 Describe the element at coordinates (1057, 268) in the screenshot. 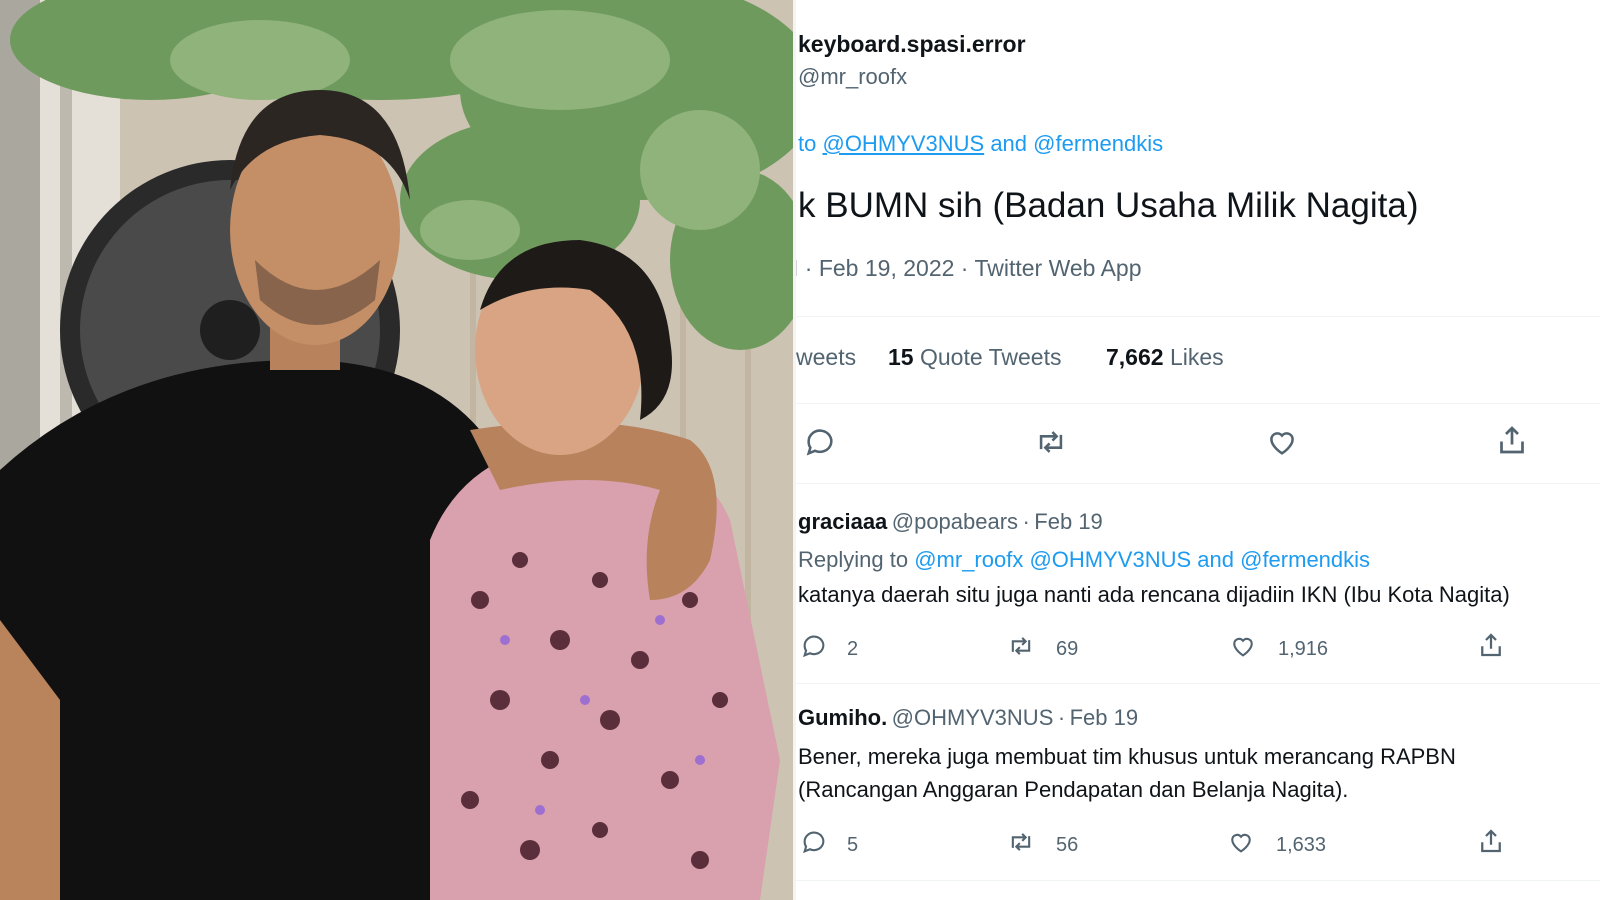

I see `tweet-source: Twitter Web App` at that location.